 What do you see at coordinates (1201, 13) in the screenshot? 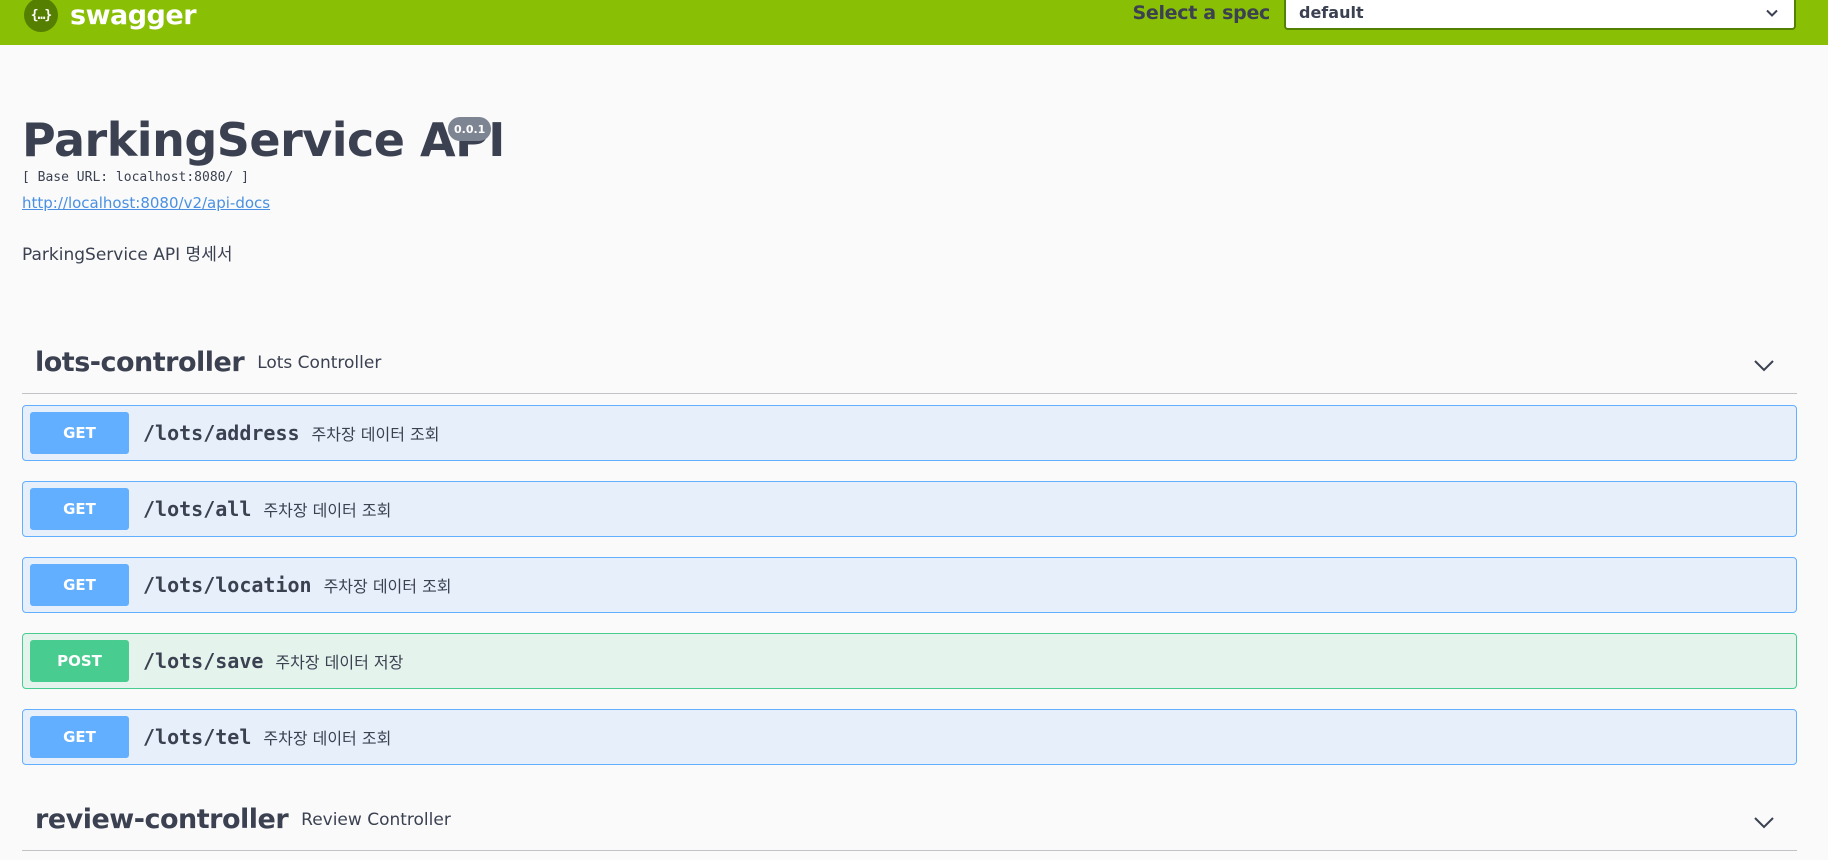
I see `select-spec-label: Select a spec` at bounding box center [1201, 13].